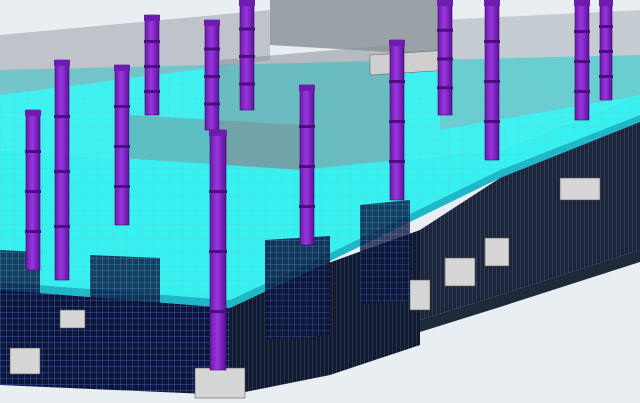  I want to click on pile-cap-cage, so click(297, 288).